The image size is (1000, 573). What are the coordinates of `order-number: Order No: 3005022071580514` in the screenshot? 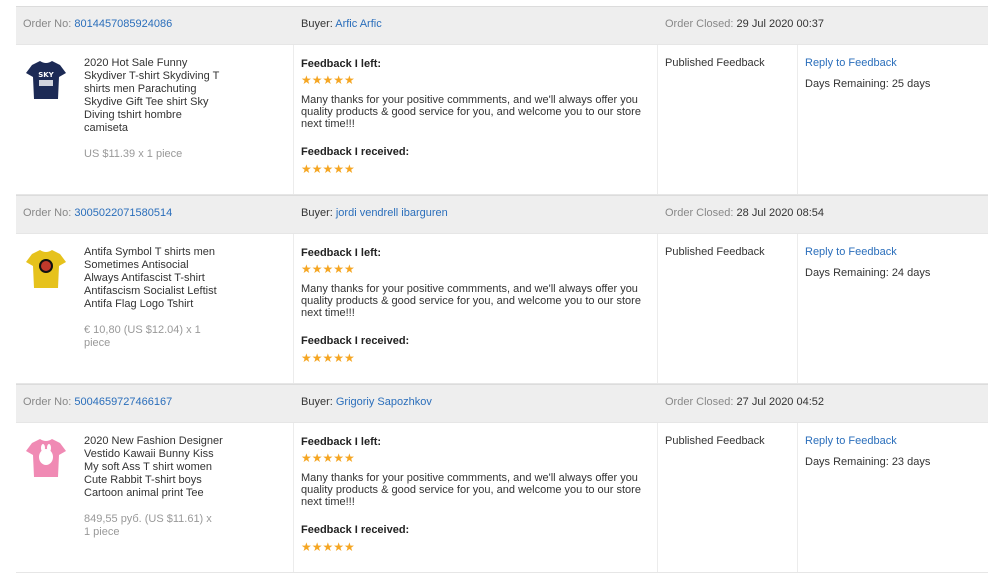 It's located at (97, 213).